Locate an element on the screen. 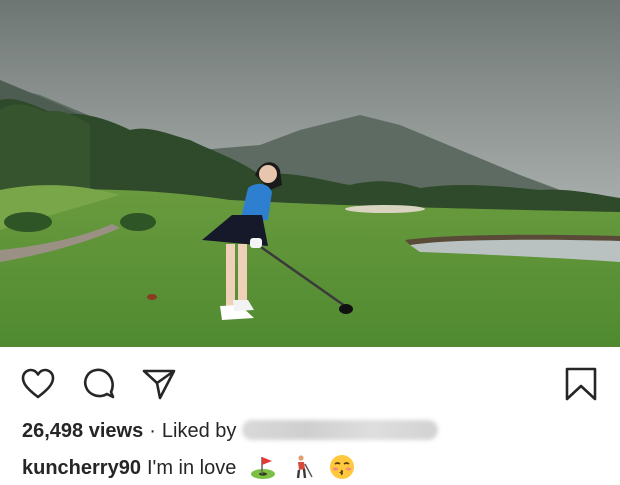 The width and height of the screenshot is (620, 485). flag-in-hole-icon is located at coordinates (262, 468).